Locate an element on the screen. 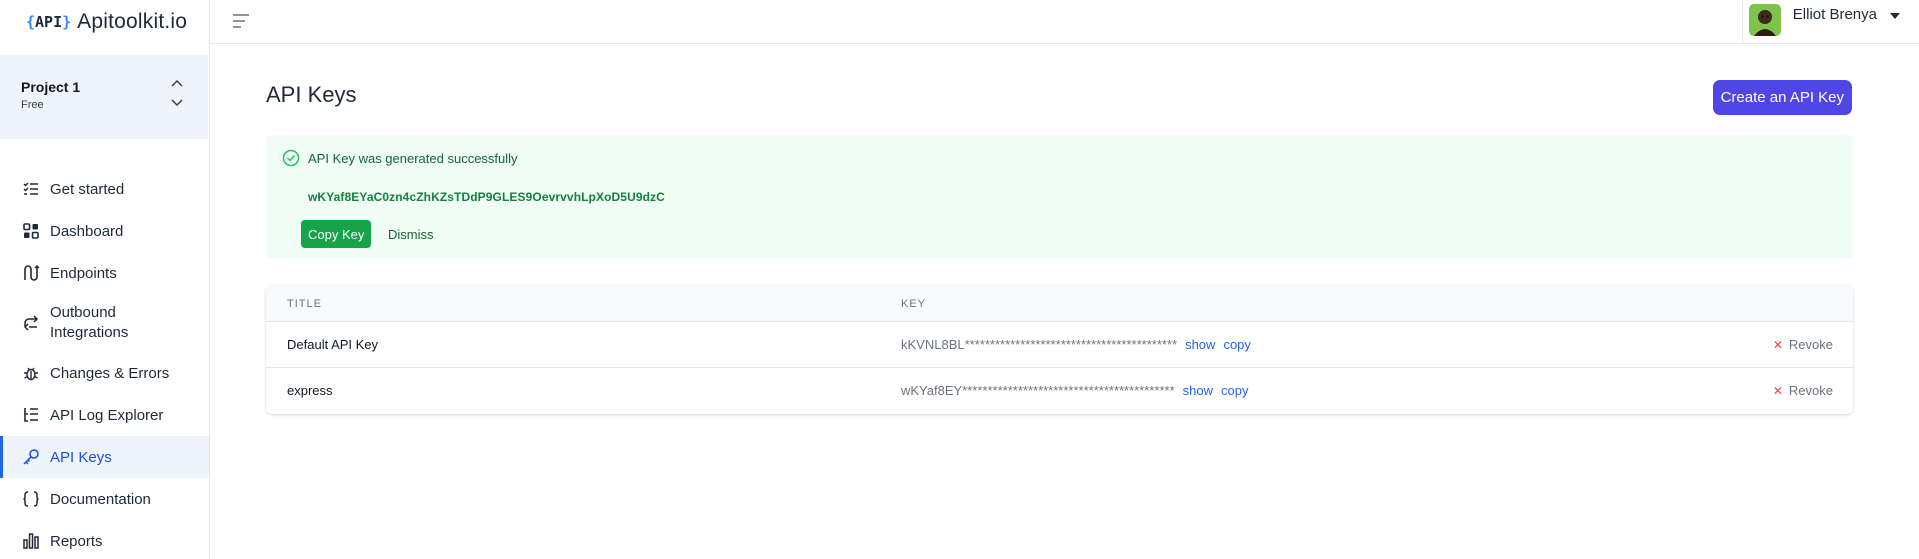  sidebar-item-label: Get started is located at coordinates (87, 189).